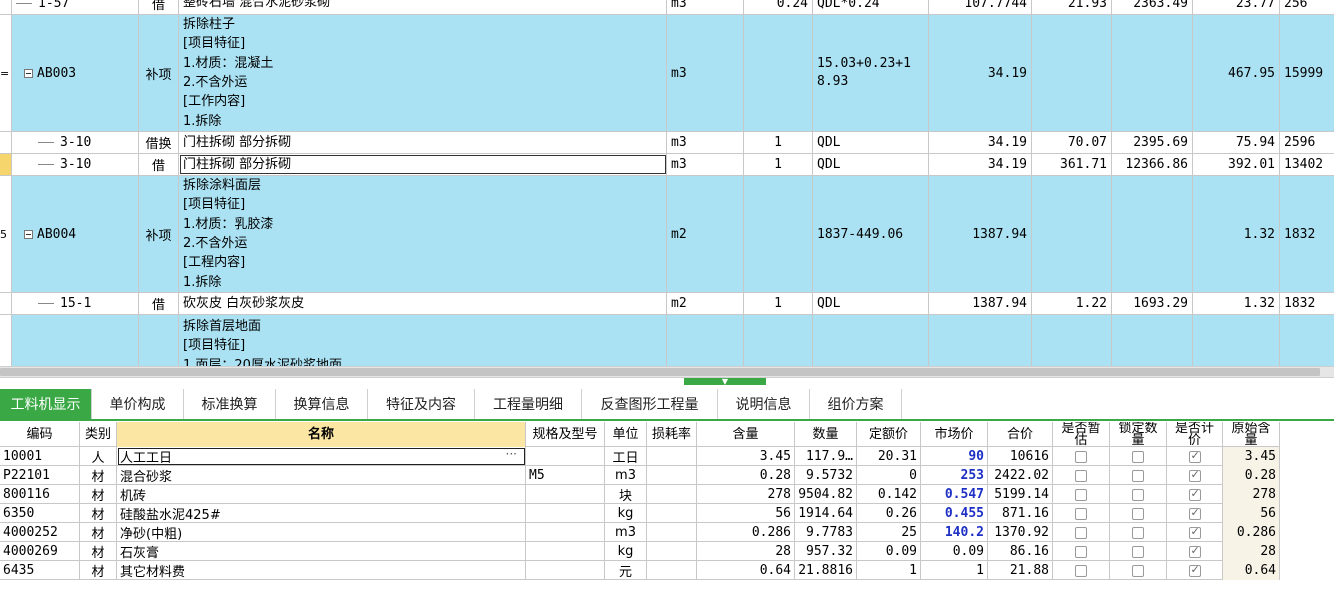 Image resolution: width=1334 pixels, height=601 pixels. I want to click on row-indicator: 5, so click(6, 234).